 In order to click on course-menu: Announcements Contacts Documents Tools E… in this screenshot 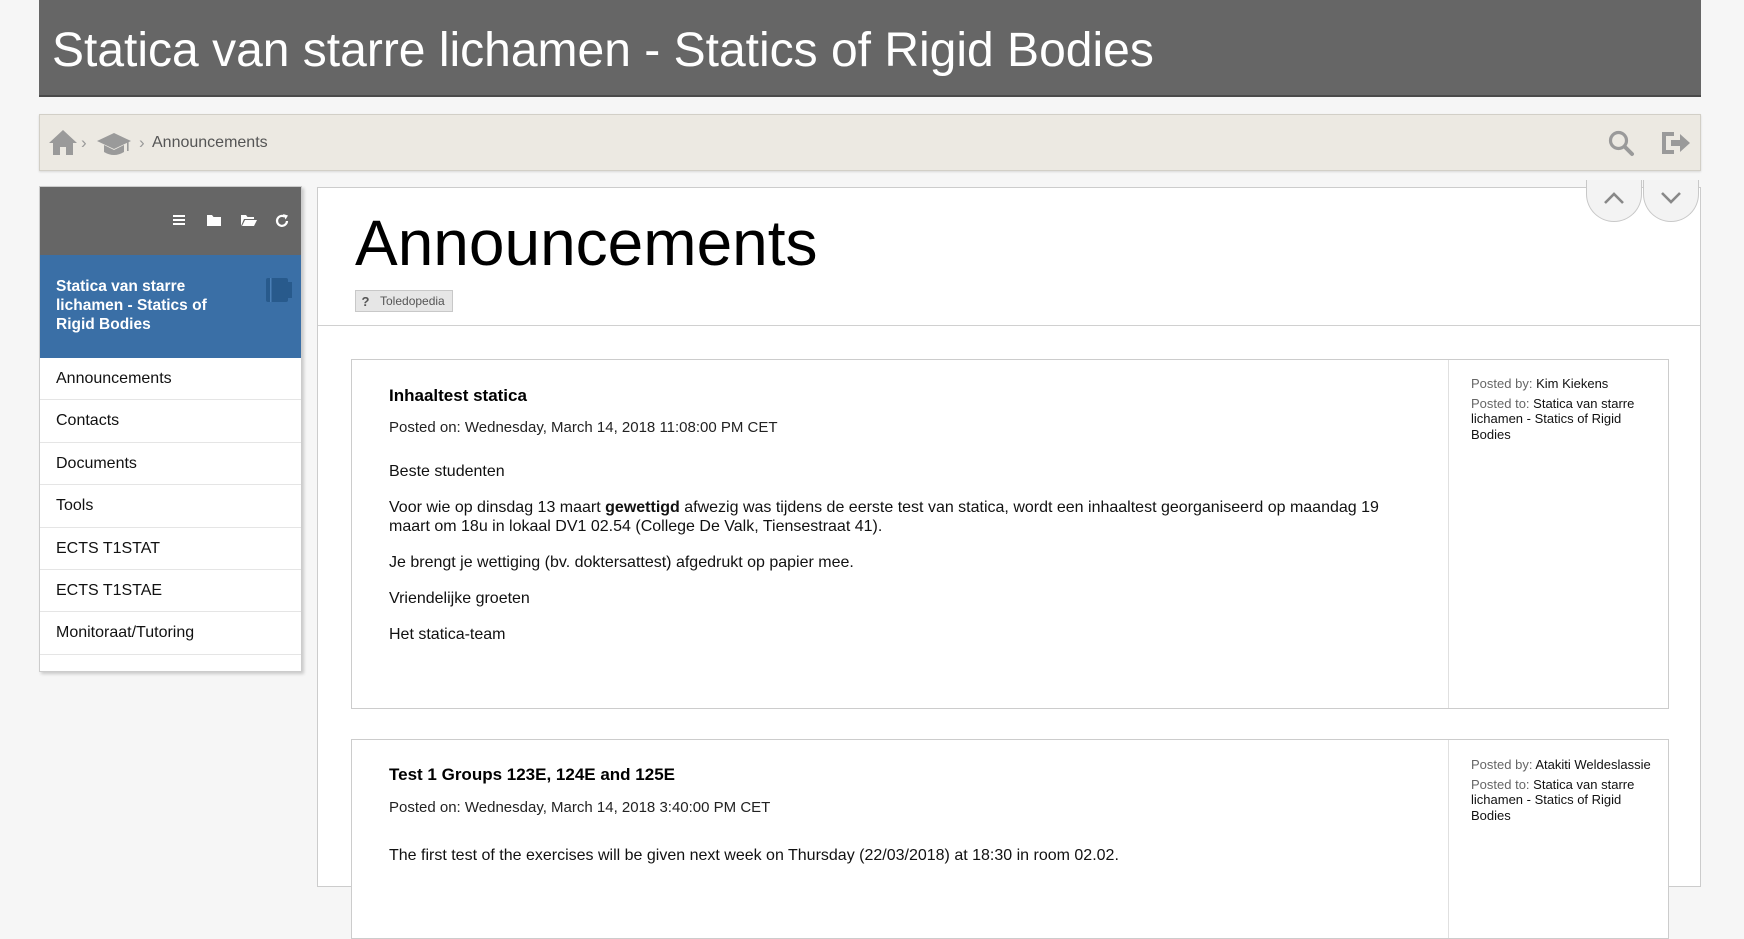, I will do `click(170, 506)`.